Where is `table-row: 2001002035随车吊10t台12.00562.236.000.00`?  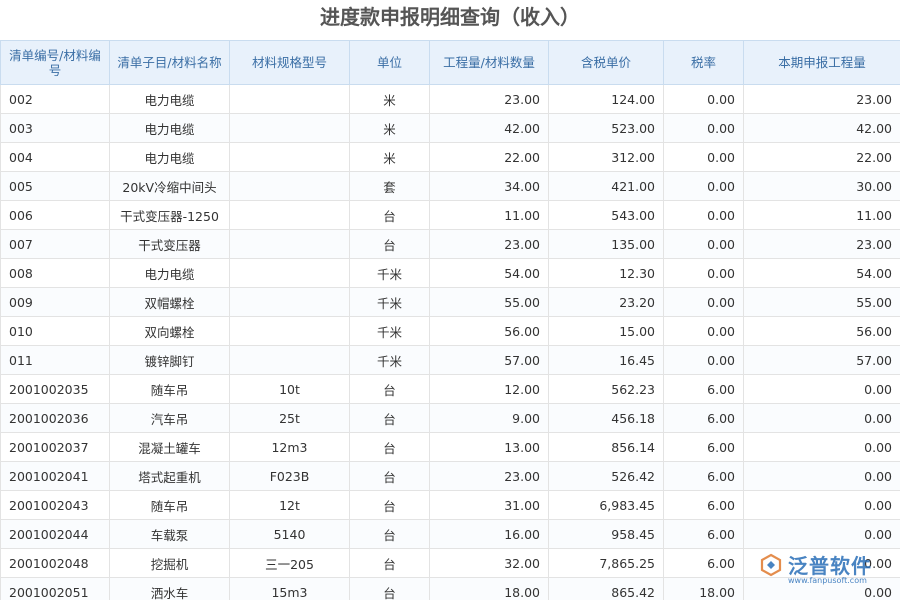
table-row: 2001002035随车吊10t台12.00562.236.000.00 is located at coordinates (450, 389).